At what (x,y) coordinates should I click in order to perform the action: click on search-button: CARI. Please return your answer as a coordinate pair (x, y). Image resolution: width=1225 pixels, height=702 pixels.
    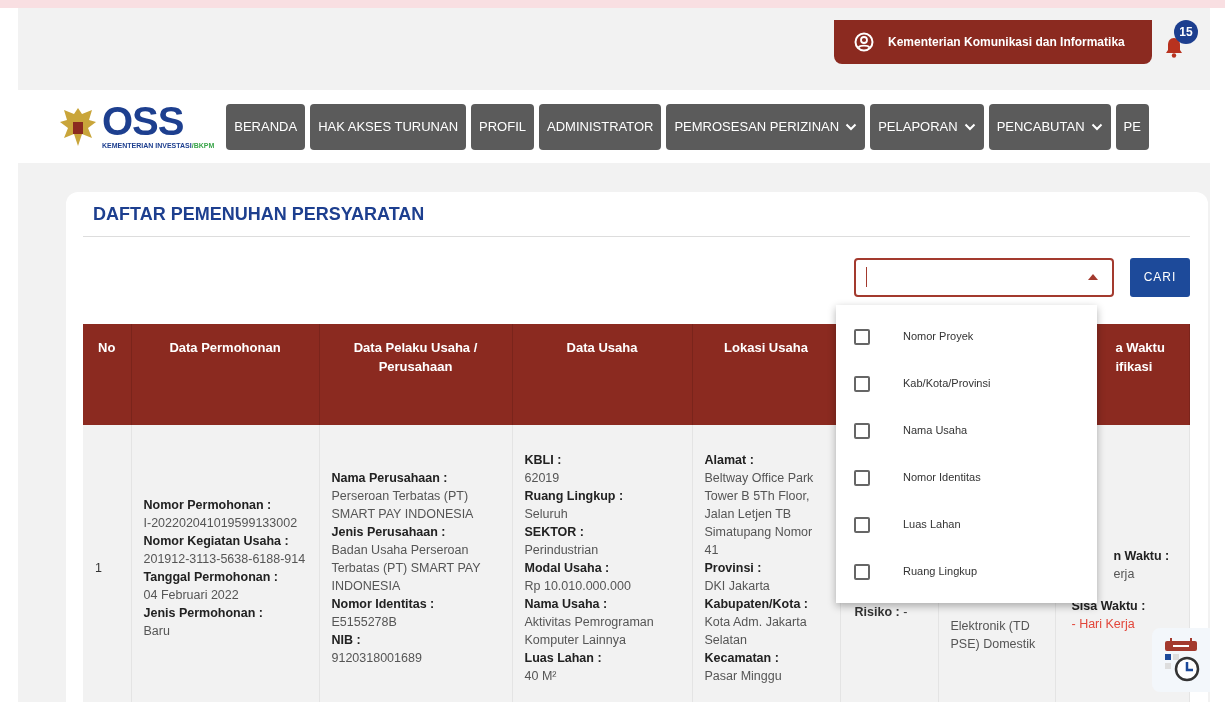
    Looking at the image, I should click on (1160, 277).